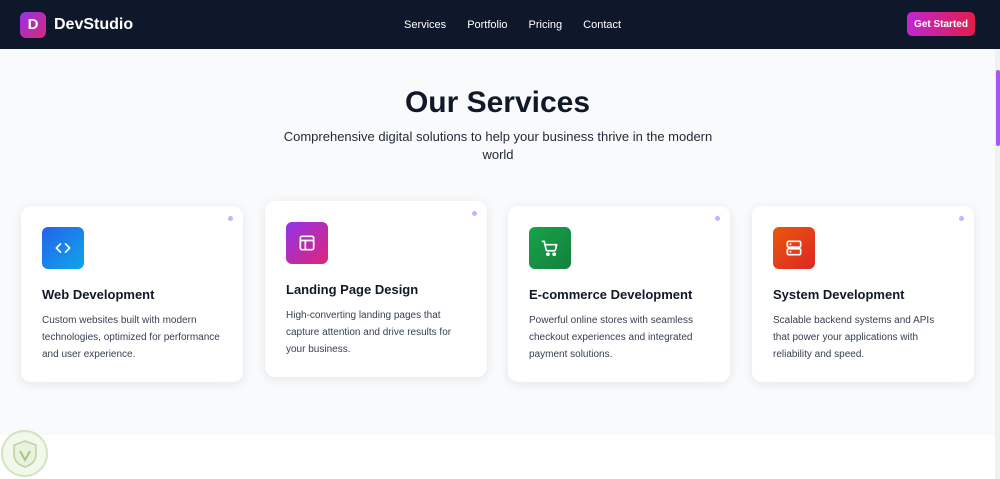 This screenshot has width=1000, height=479. What do you see at coordinates (33, 24) in the screenshot?
I see `logo-icon: D` at bounding box center [33, 24].